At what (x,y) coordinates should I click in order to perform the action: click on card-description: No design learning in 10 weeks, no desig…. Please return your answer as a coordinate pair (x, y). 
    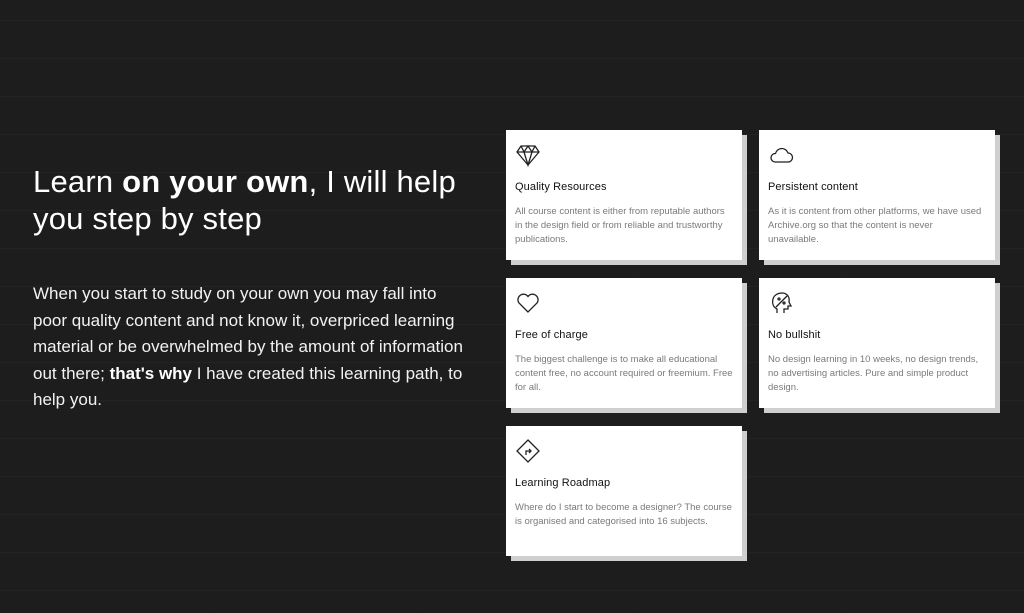
    Looking at the image, I should click on (873, 373).